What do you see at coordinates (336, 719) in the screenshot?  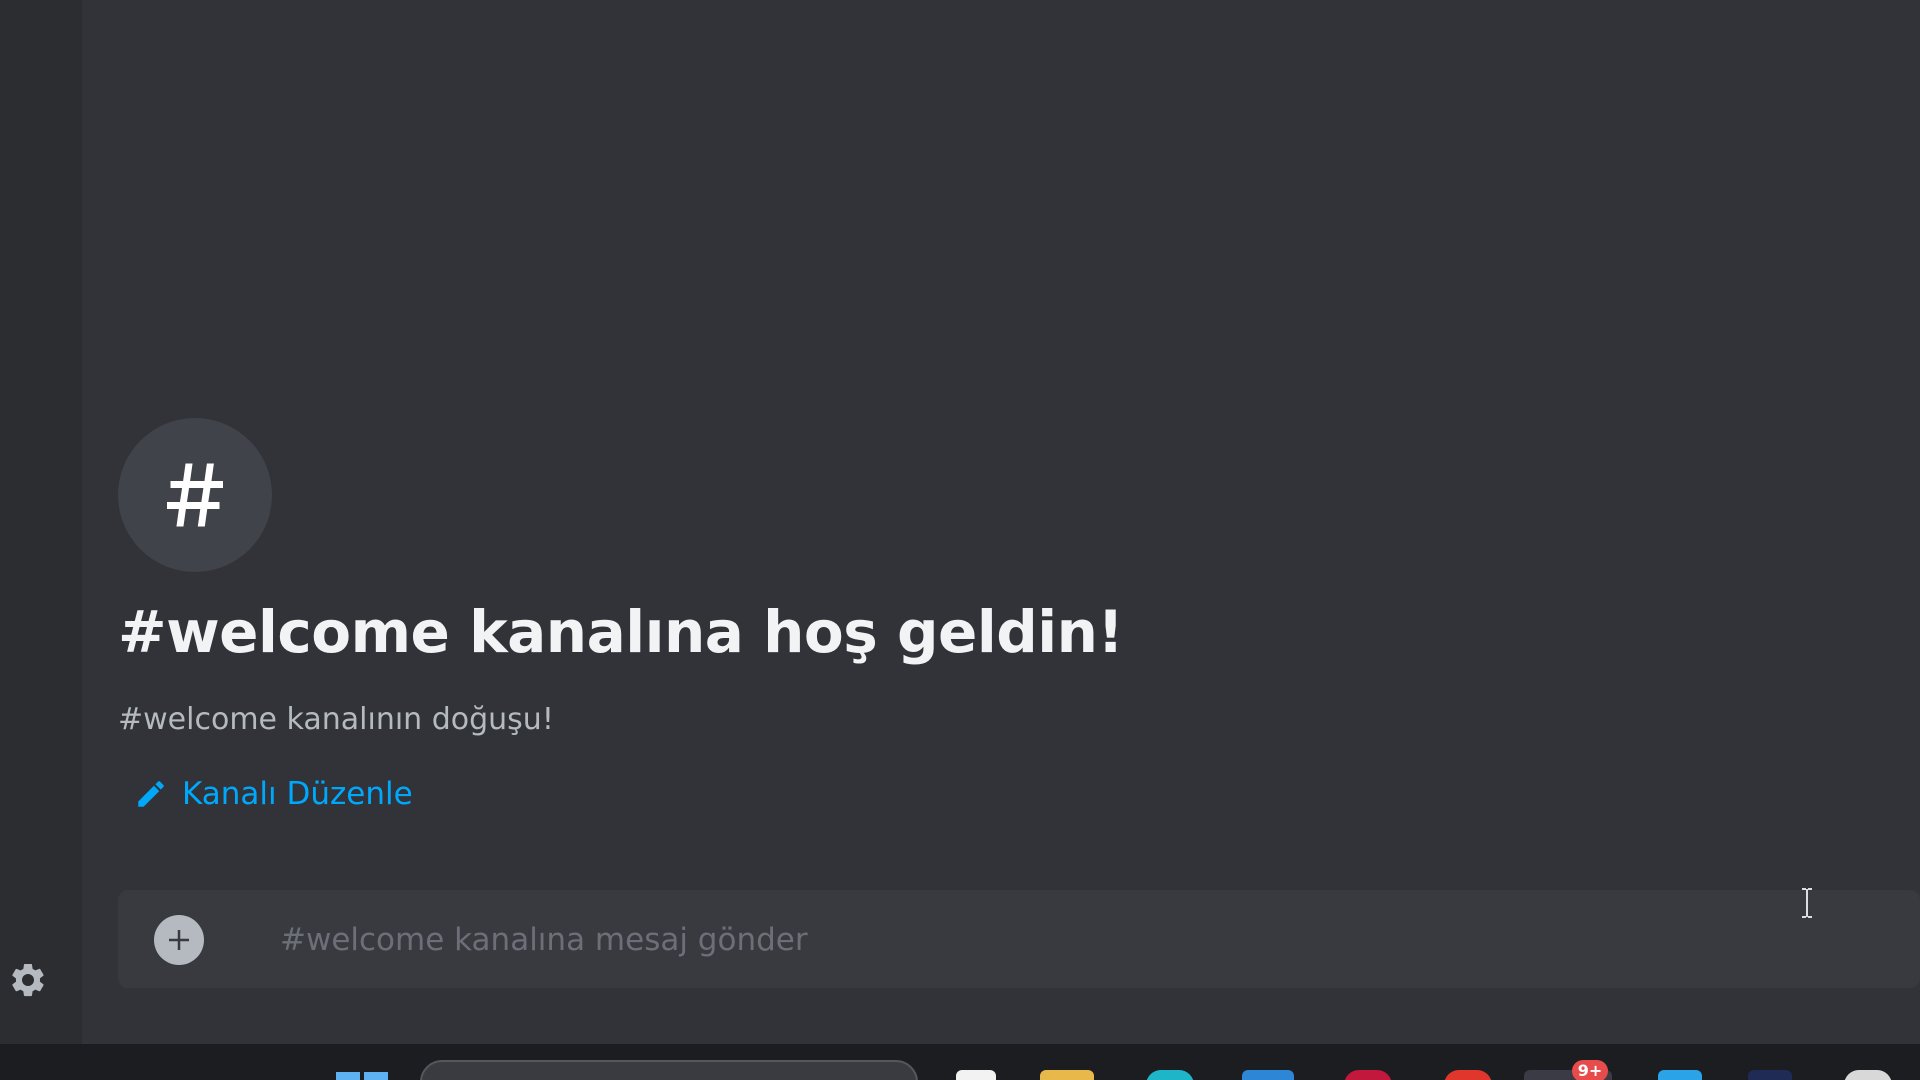 I see `welcome-subtitle: #welcome kanalının doğuşu!` at bounding box center [336, 719].